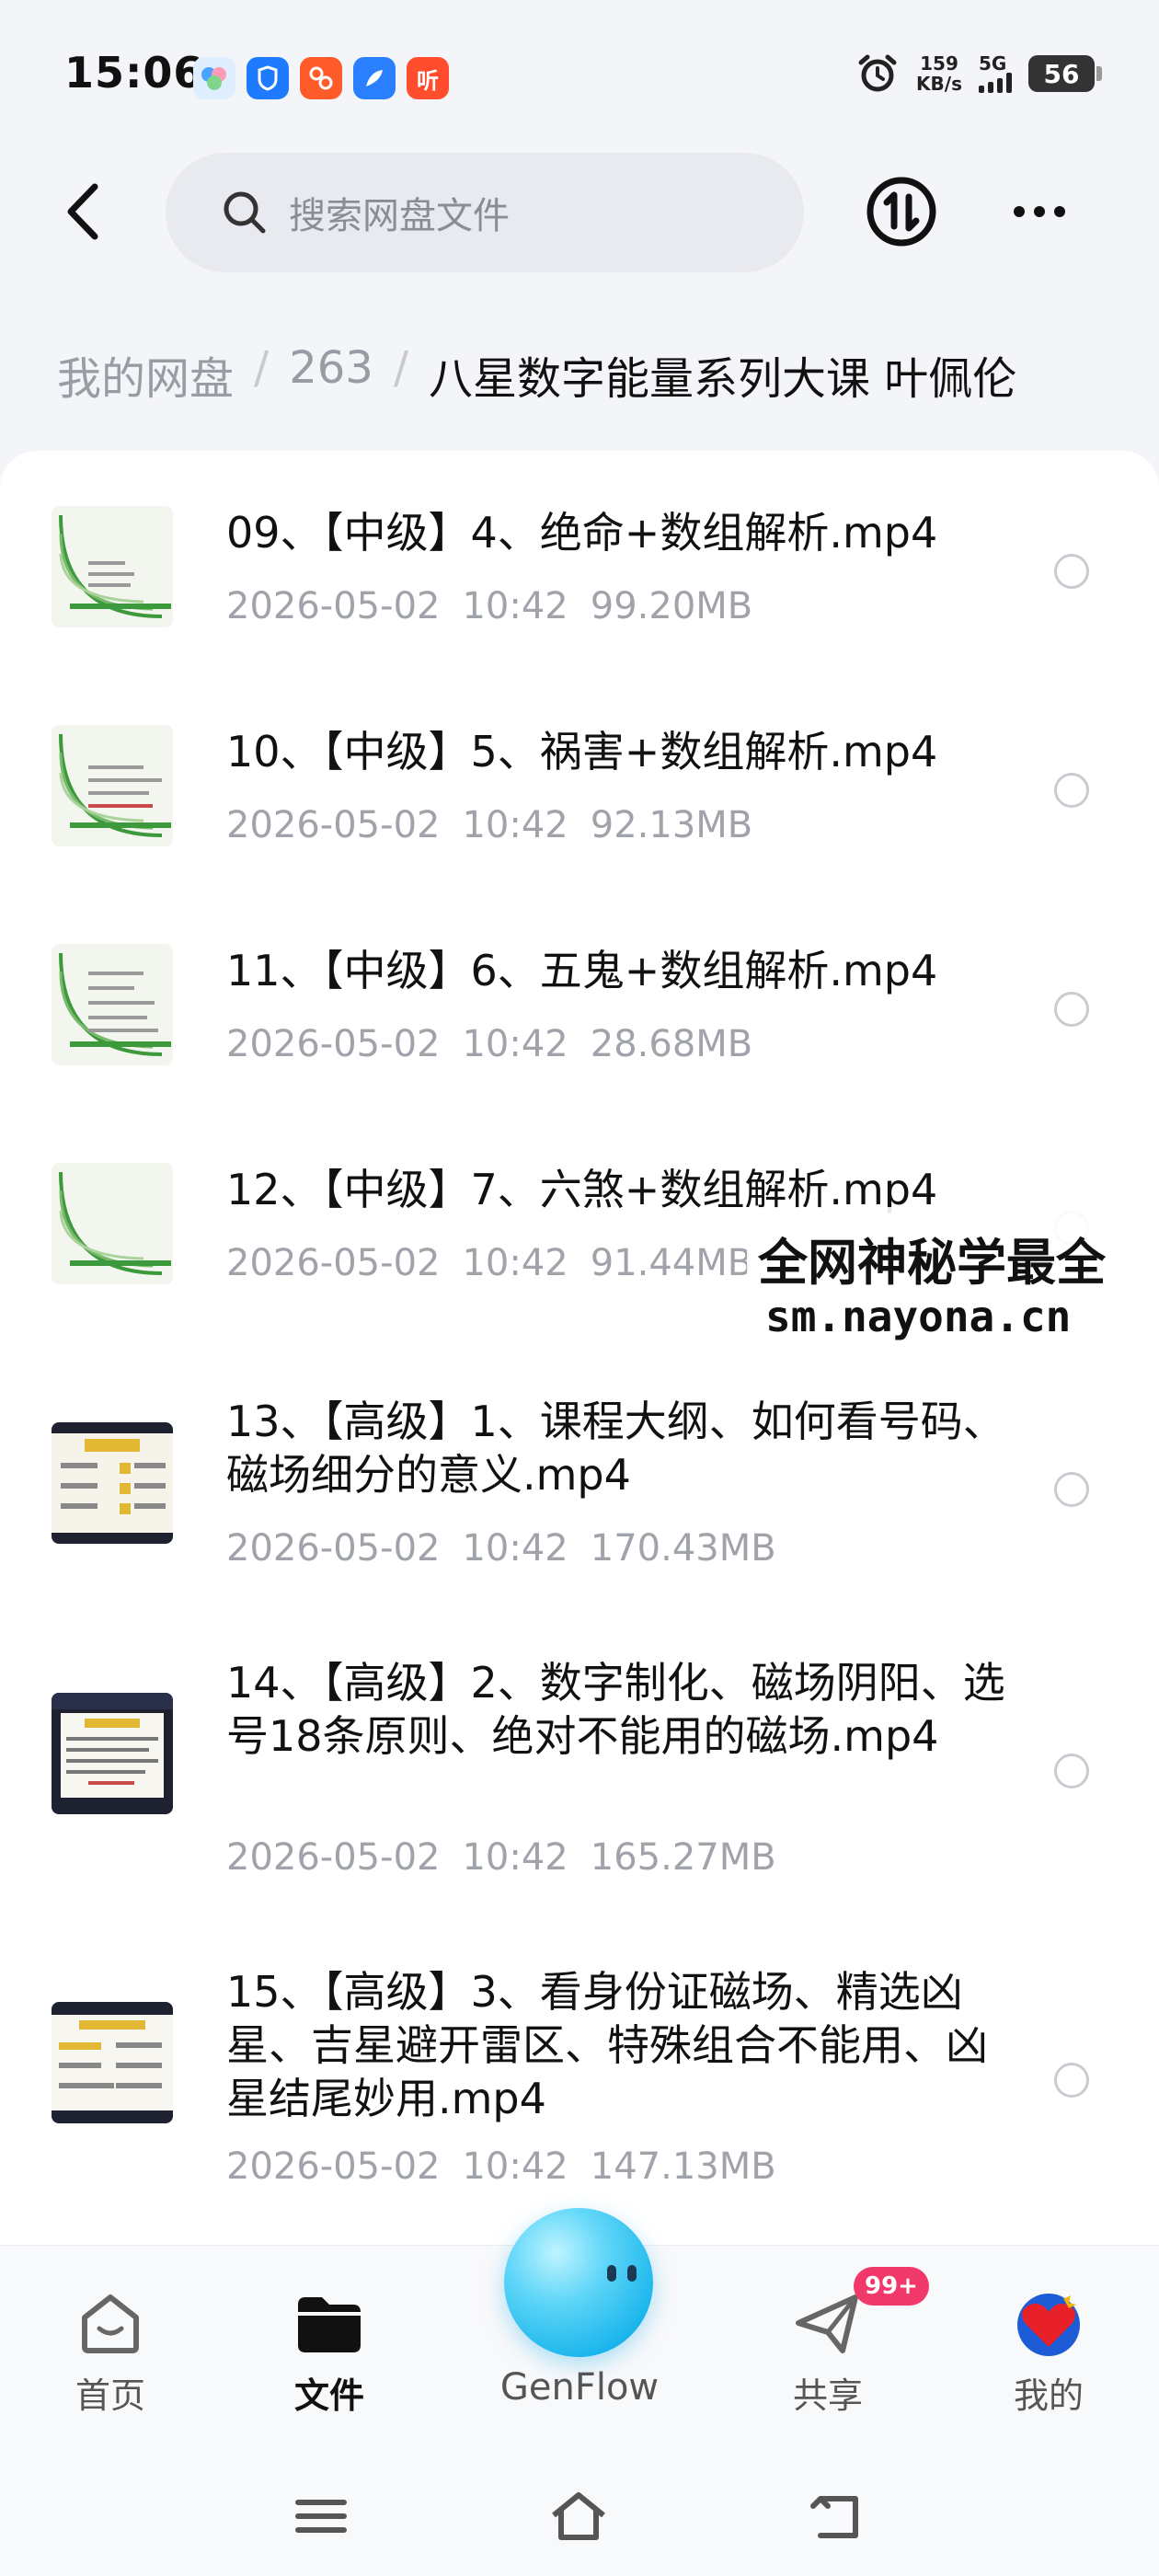  I want to click on avatar-heart-icon, so click(1048, 2324).